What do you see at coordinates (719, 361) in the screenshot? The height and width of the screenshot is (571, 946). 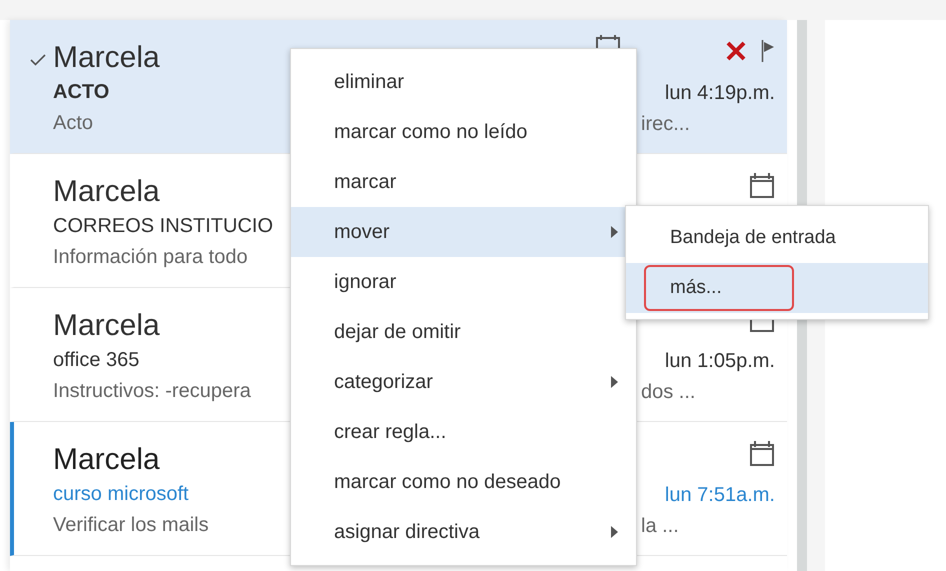 I see `message-time: lun 1:05p.m.` at bounding box center [719, 361].